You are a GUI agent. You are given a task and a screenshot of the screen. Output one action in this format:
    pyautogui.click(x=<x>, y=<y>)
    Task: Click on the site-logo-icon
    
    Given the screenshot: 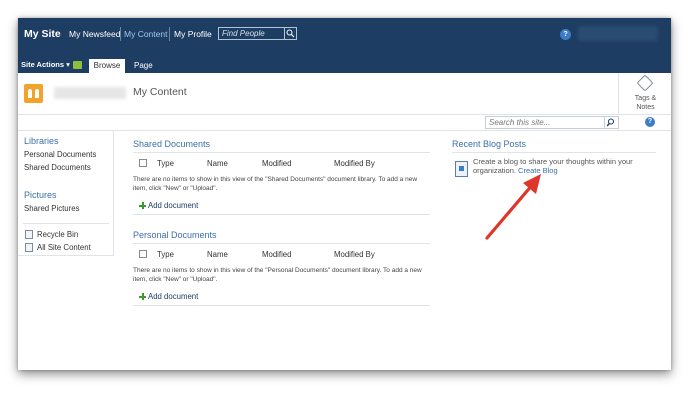 What is the action you would take?
    pyautogui.click(x=33, y=93)
    